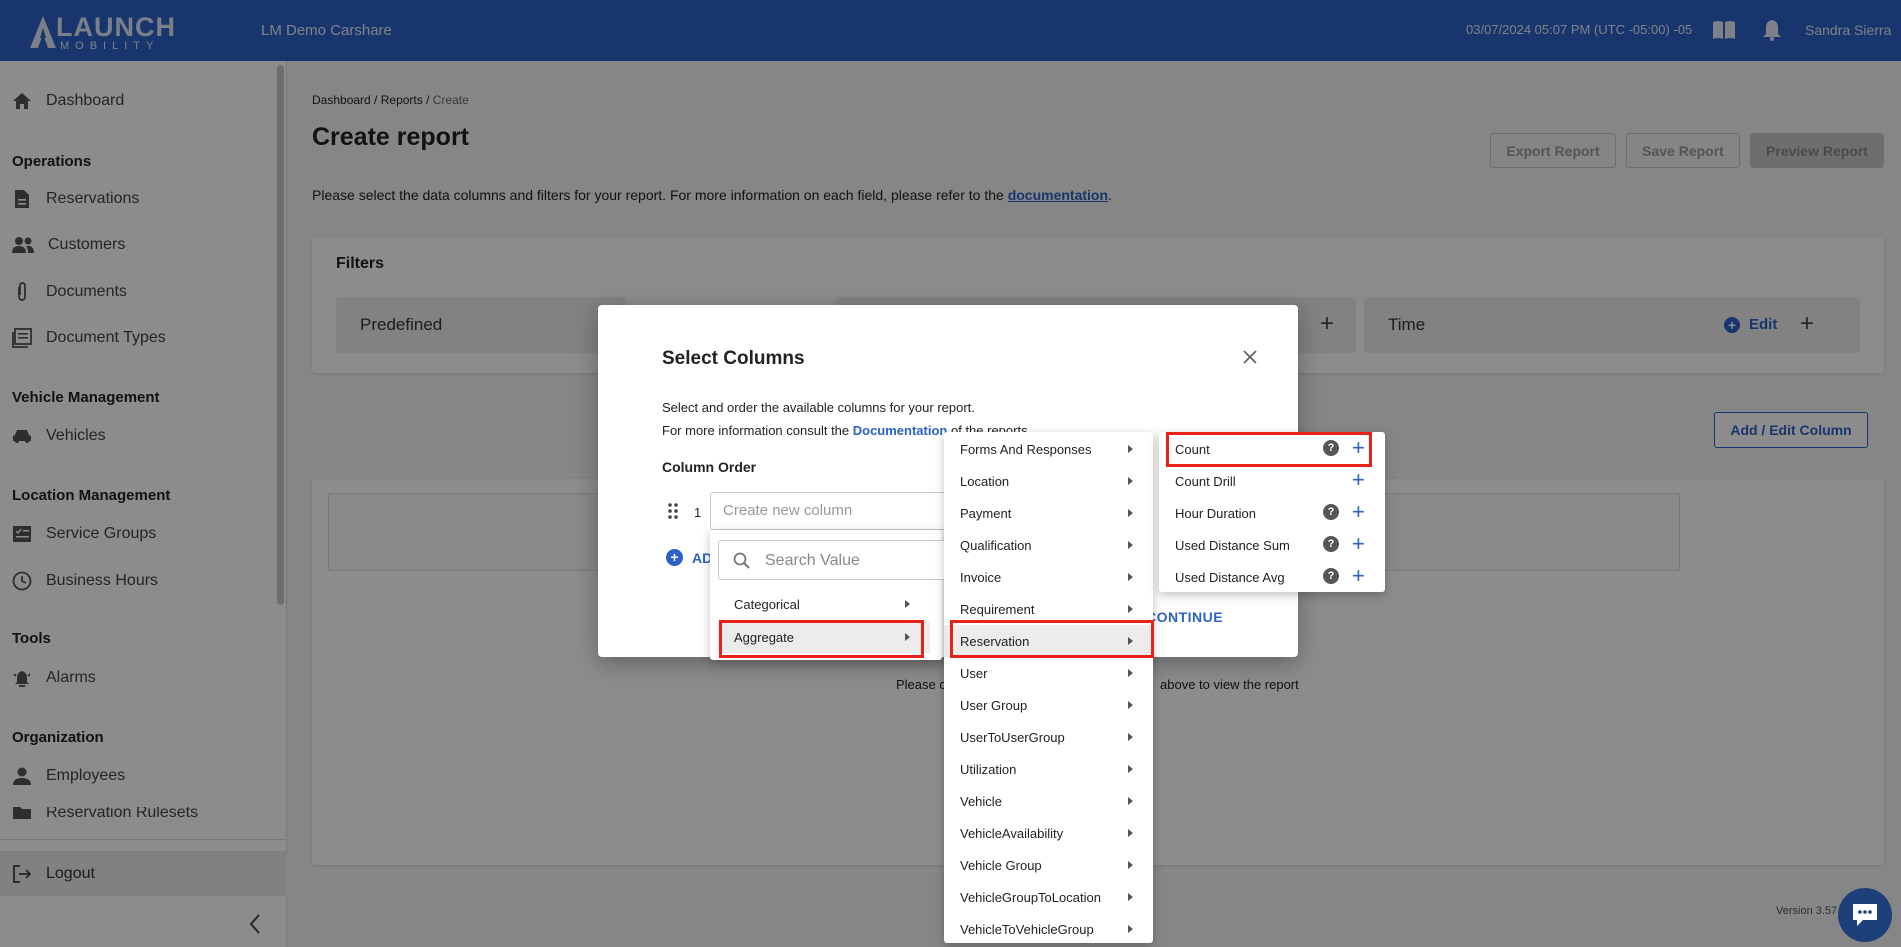 This screenshot has height=947, width=1901. I want to click on add-used-distance-avg-plus-icon: +, so click(1358, 576).